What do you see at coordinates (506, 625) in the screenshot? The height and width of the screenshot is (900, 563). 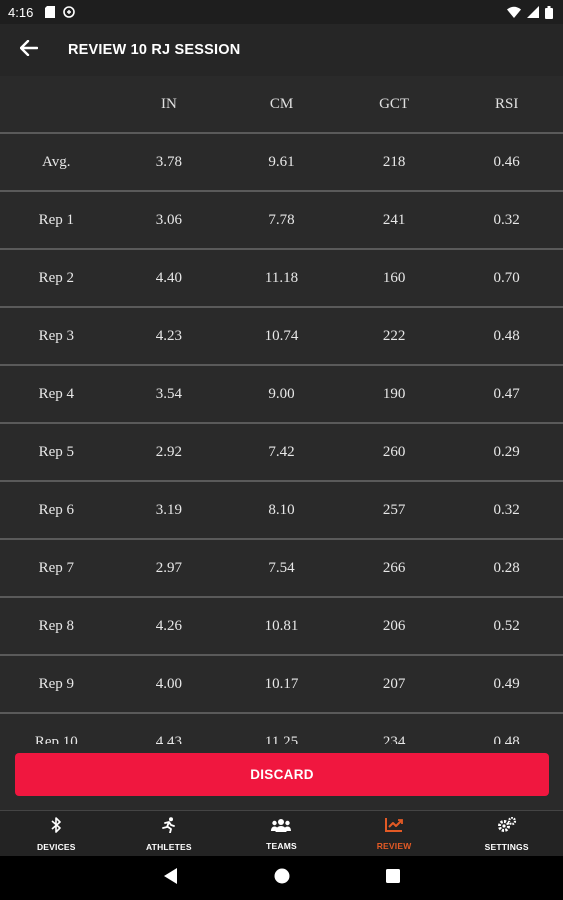 I see `value-rsi: 0.52` at bounding box center [506, 625].